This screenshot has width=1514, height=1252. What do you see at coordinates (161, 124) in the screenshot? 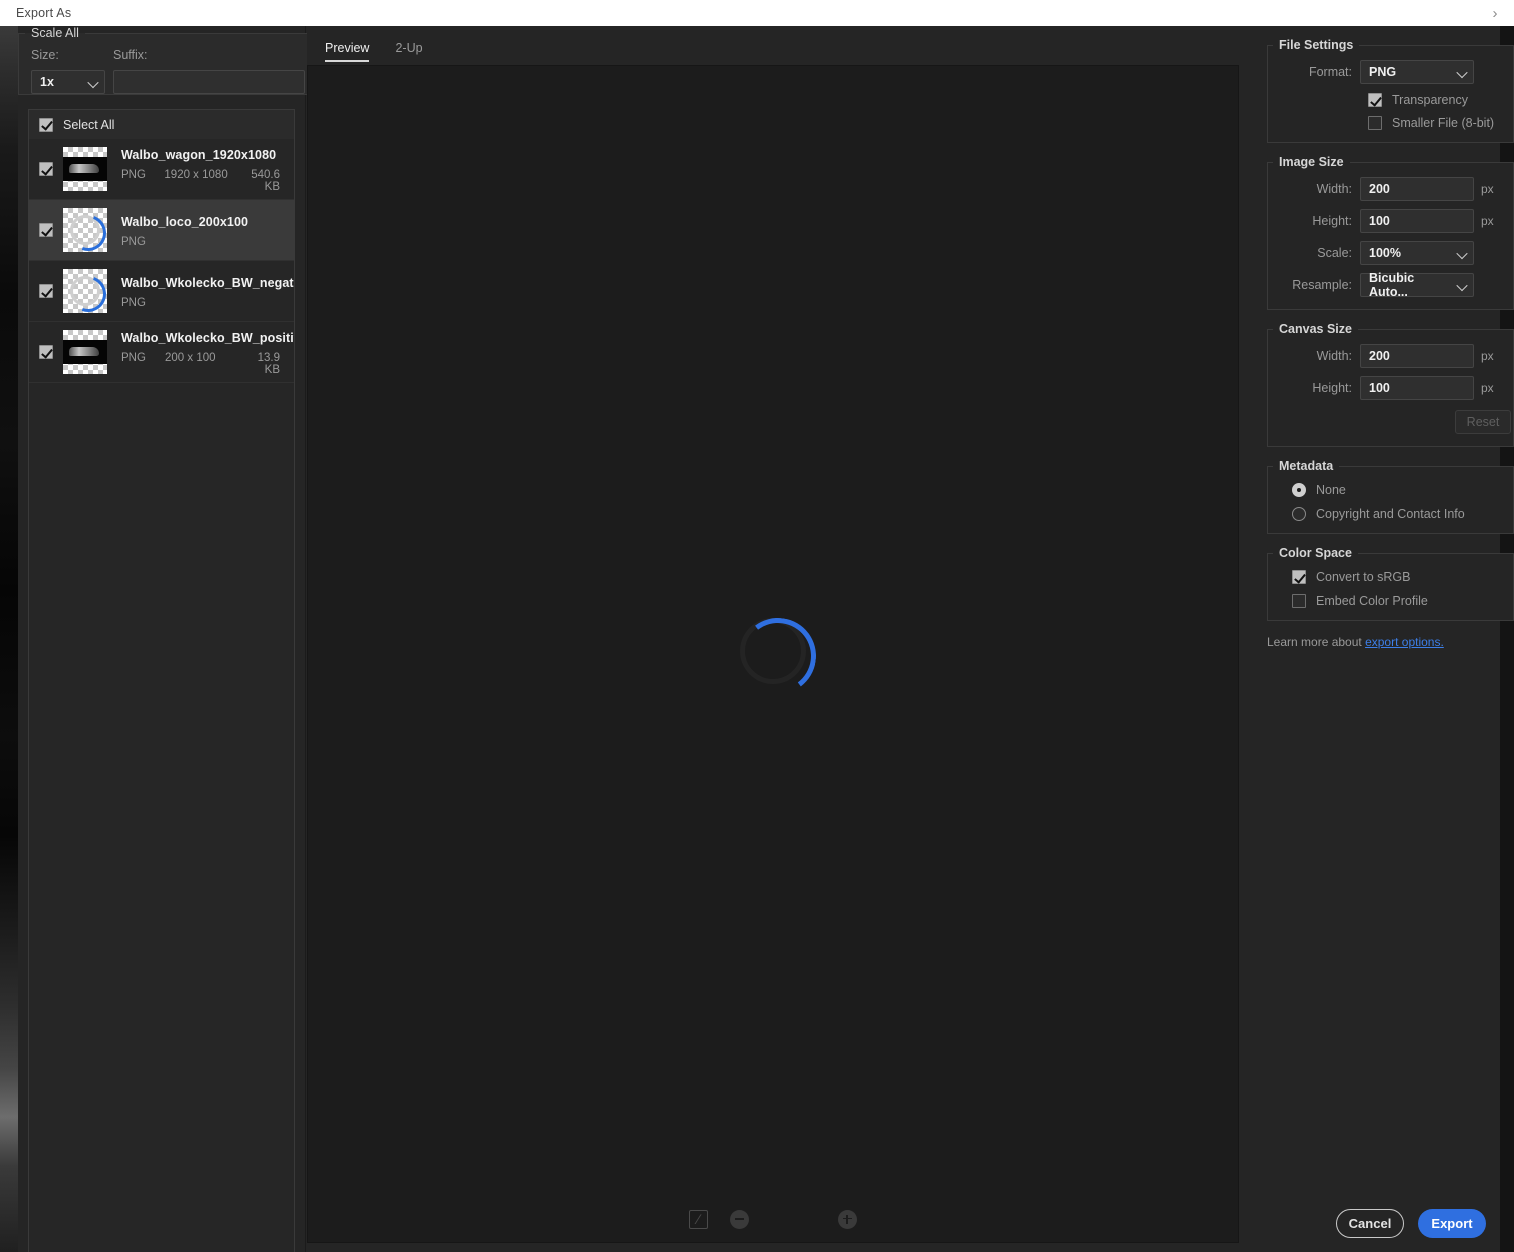
I see `select-all-row: Select All` at bounding box center [161, 124].